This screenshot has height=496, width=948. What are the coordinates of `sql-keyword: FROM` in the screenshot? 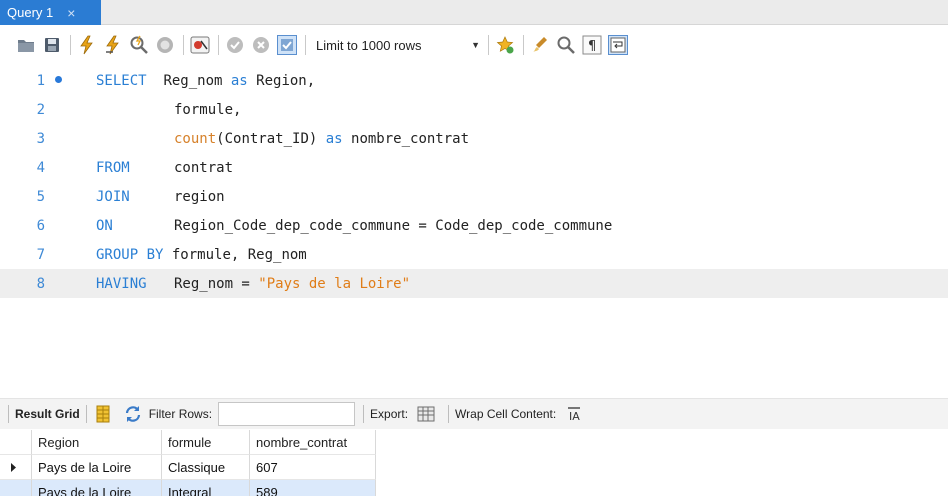 It's located at (113, 167).